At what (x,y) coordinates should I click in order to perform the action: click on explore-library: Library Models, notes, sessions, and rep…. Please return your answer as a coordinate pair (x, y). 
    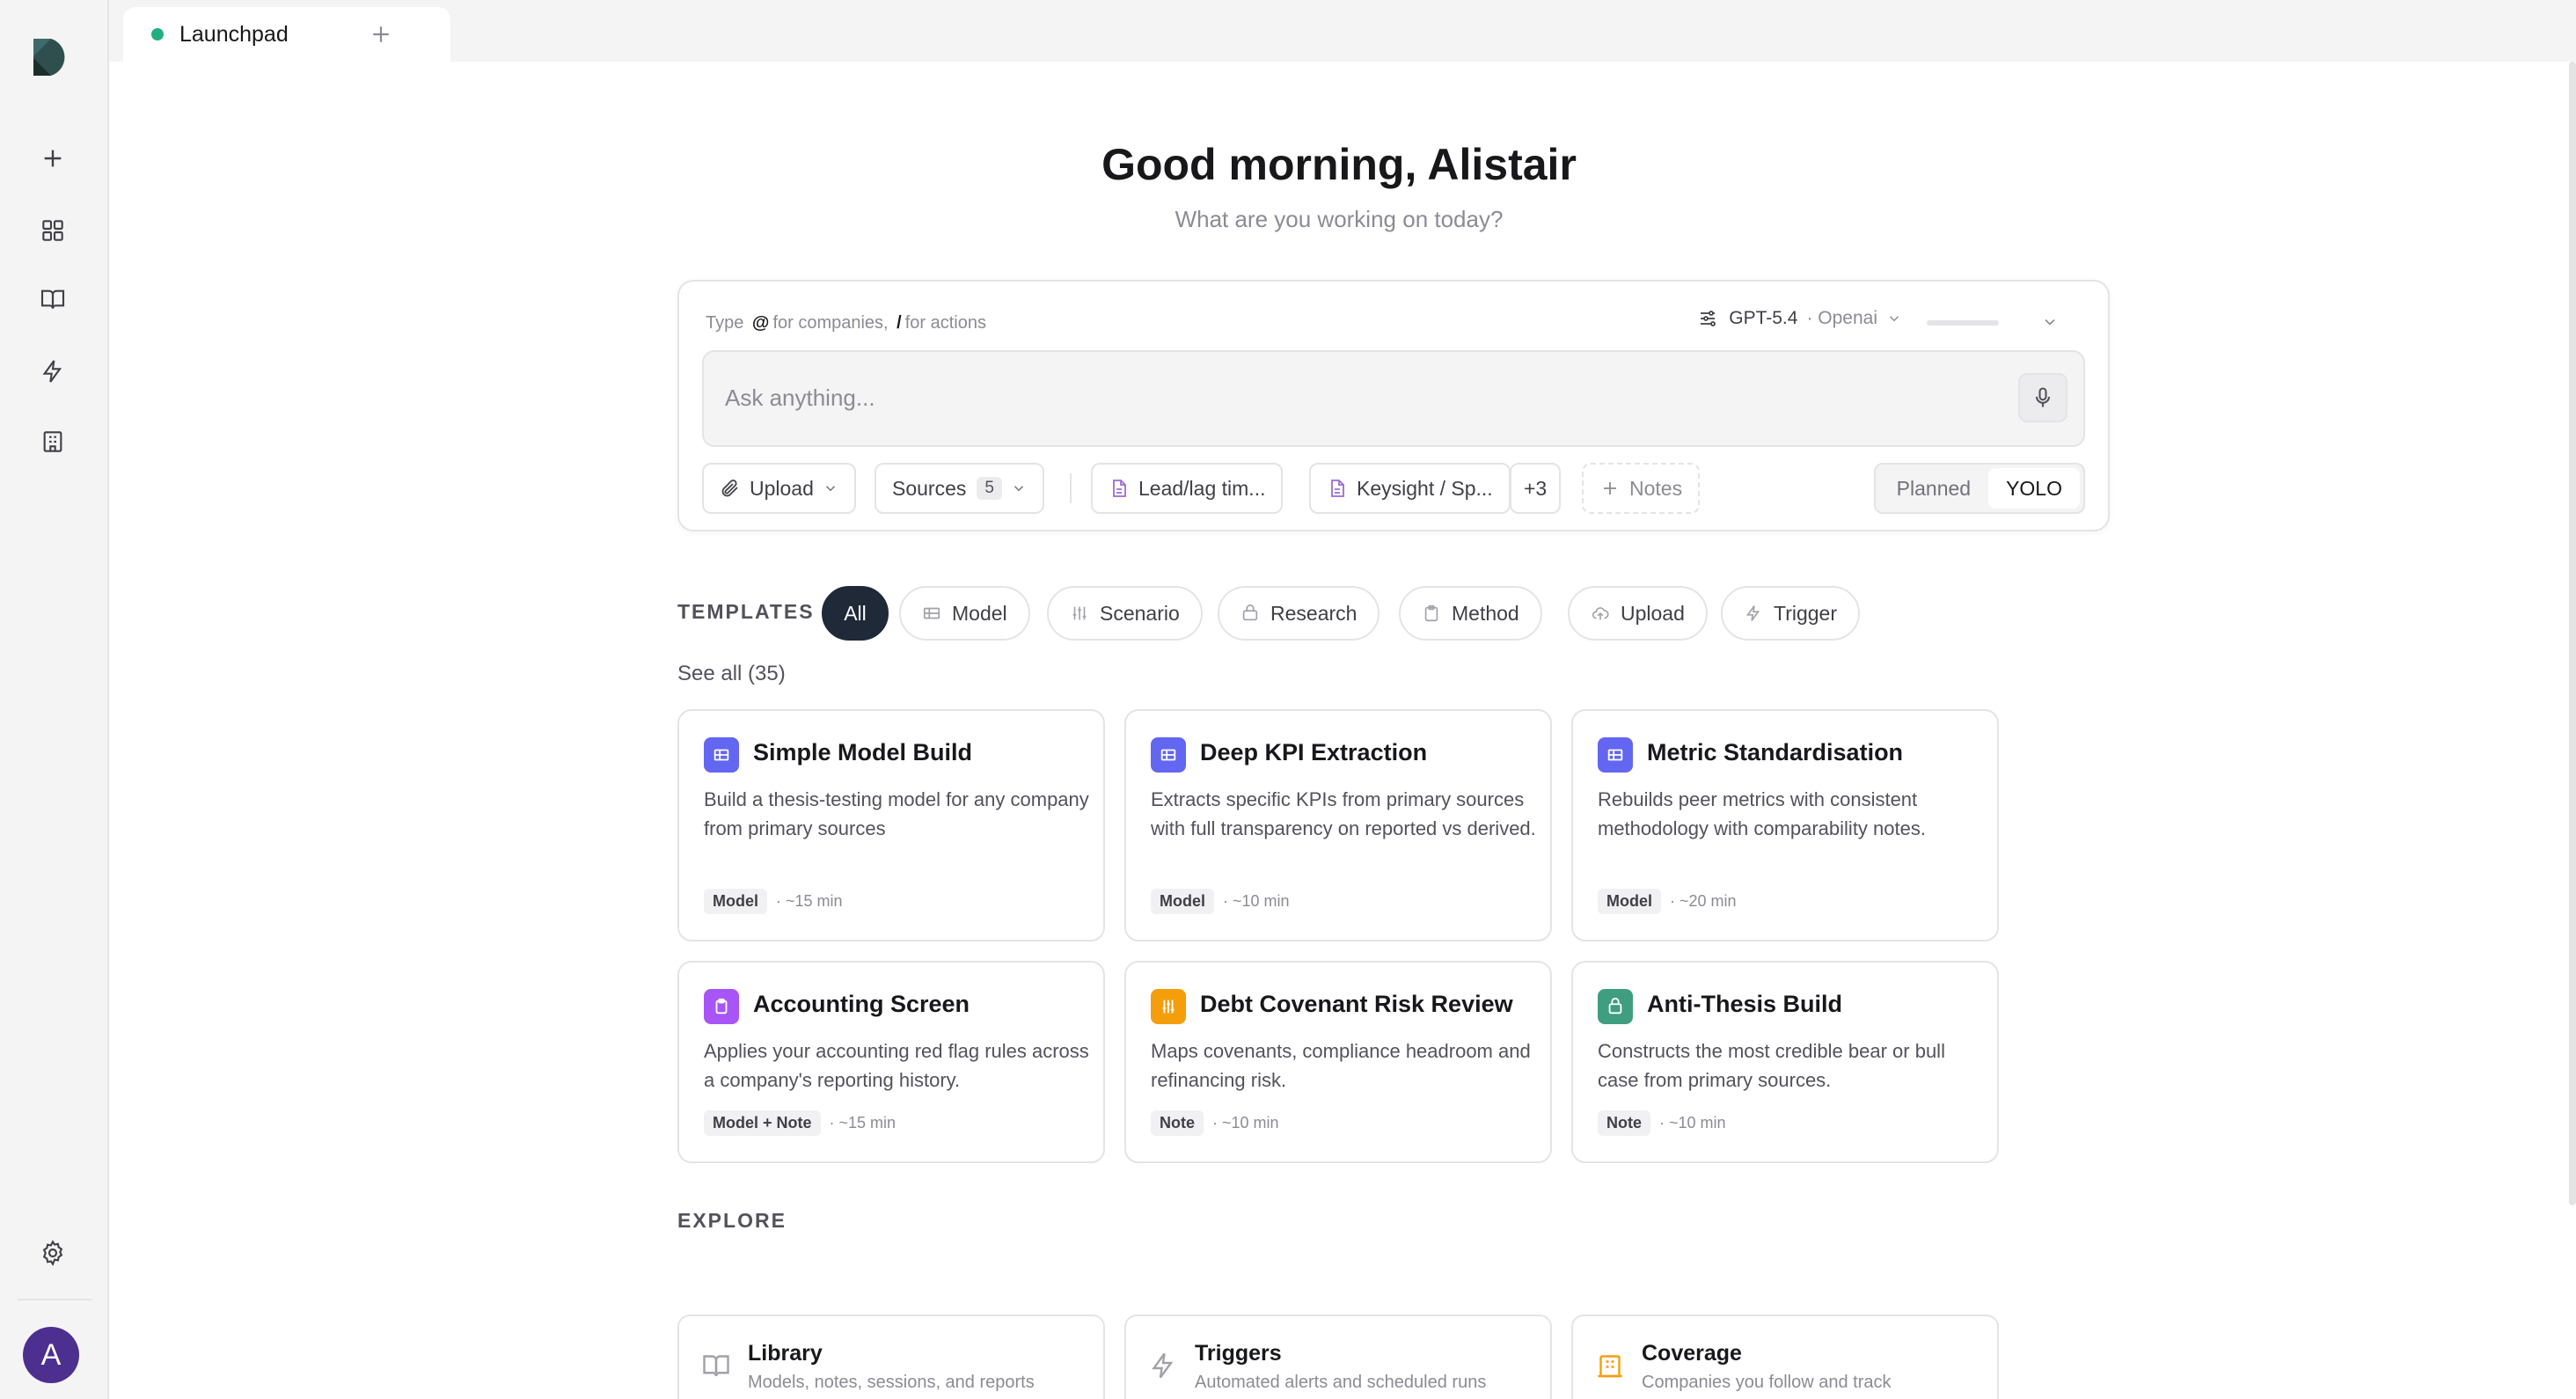
    Looking at the image, I should click on (891, 1357).